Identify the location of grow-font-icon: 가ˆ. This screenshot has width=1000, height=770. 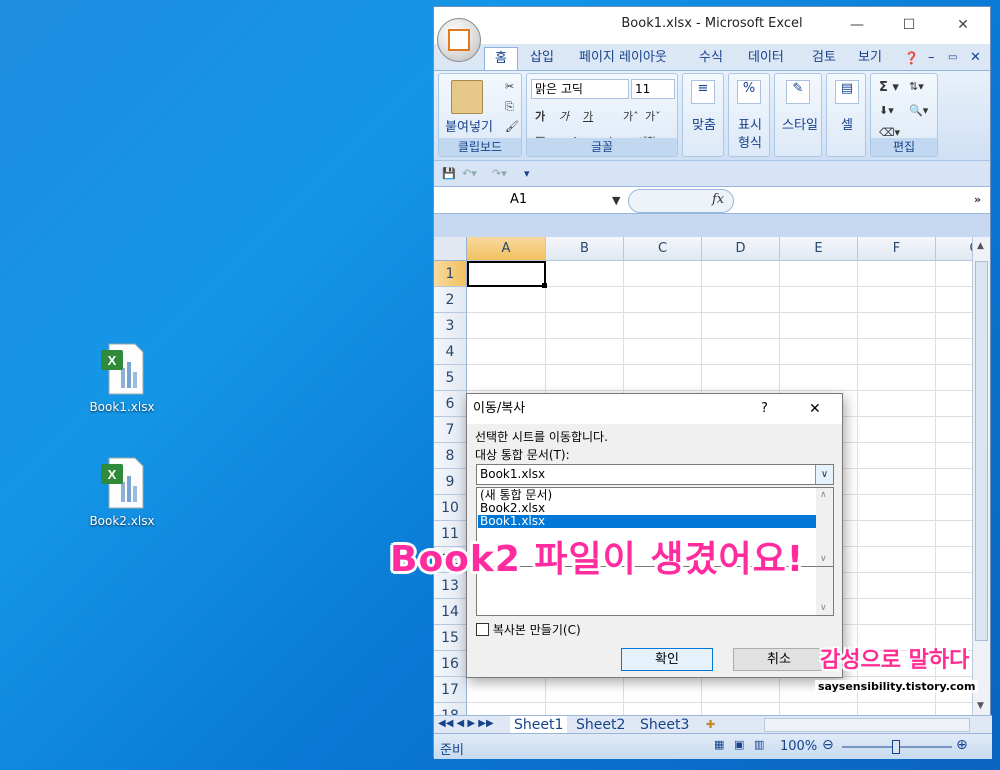
(631, 116).